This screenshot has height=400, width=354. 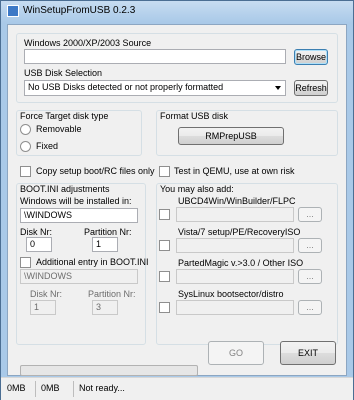 I want to click on browse-button: Browse, so click(x=311, y=57).